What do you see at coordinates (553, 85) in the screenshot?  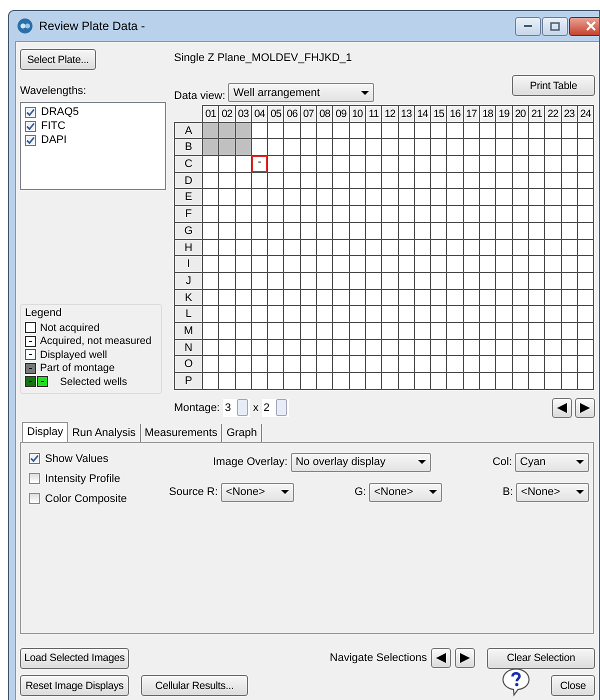 I see `print-table-button: Print Table` at bounding box center [553, 85].